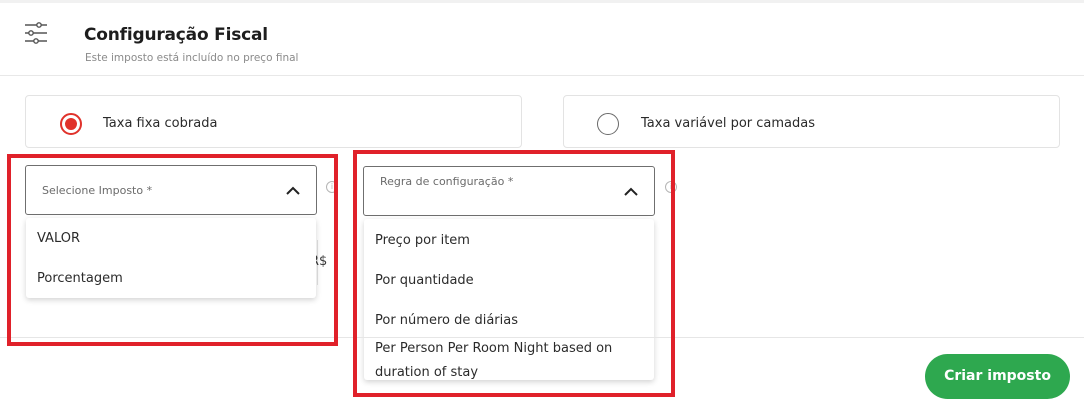 Image resolution: width=1084 pixels, height=409 pixels. Describe the element at coordinates (172, 250) in the screenshot. I see `highlight-box-tax-select` at that location.